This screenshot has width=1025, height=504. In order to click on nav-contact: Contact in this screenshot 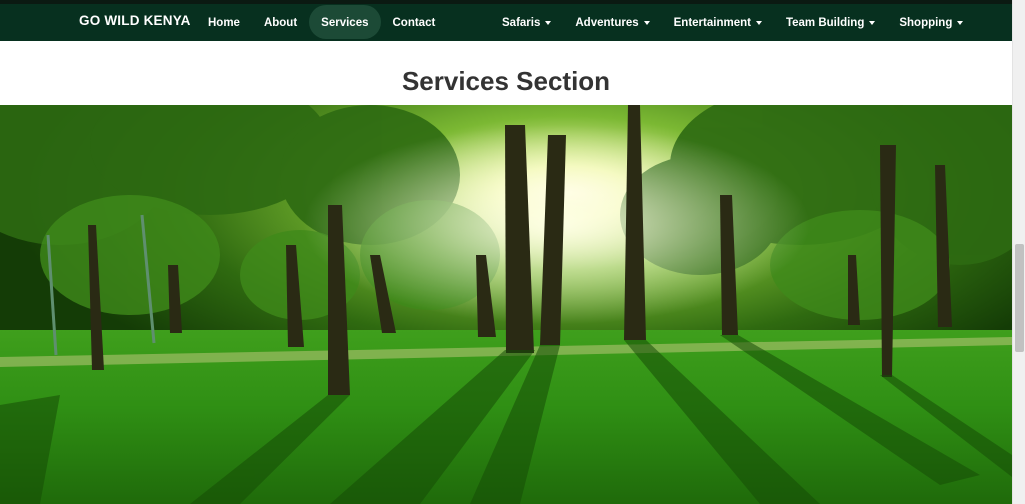, I will do `click(414, 22)`.